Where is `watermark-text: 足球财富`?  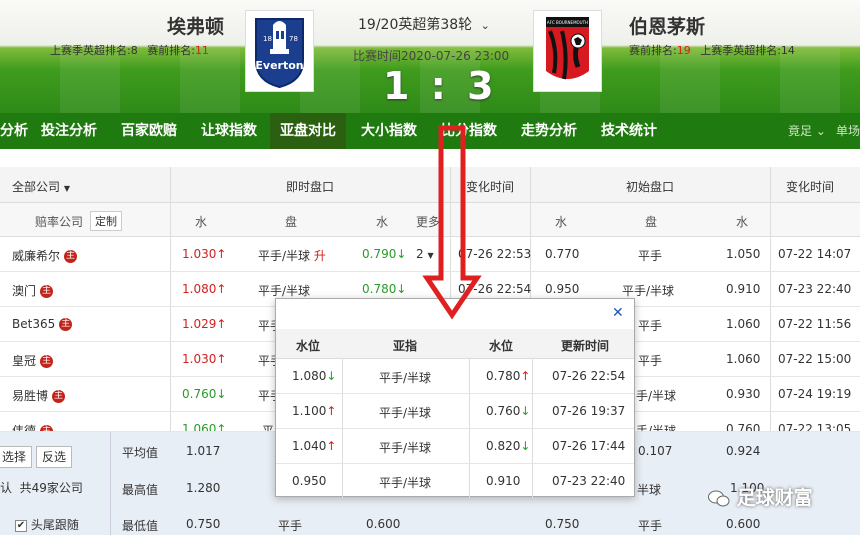 watermark-text: 足球财富 is located at coordinates (774, 498).